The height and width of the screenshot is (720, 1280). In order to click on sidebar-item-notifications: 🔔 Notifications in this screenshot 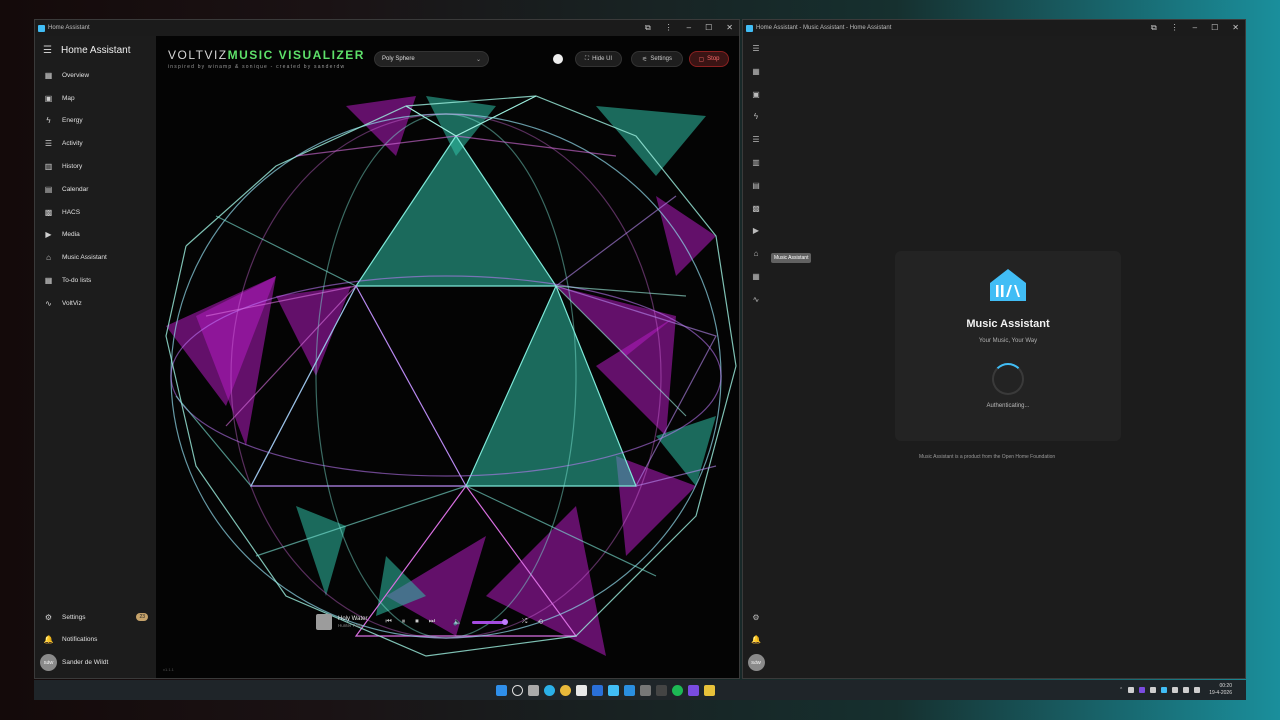, I will do `click(95, 639)`.